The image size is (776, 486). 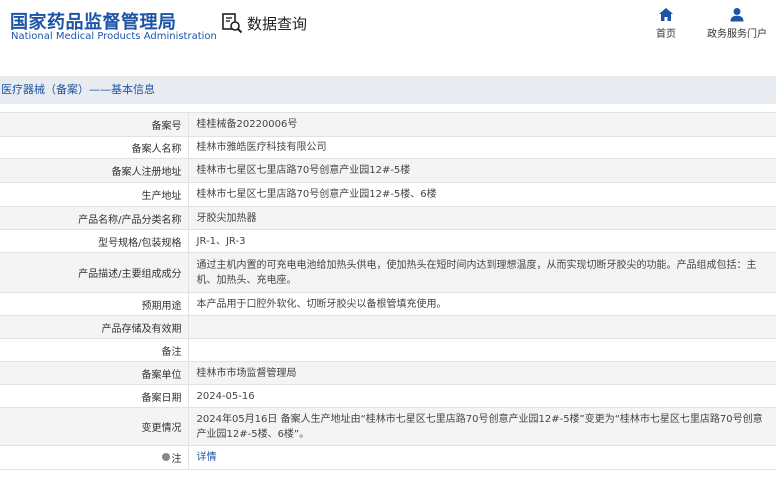 What do you see at coordinates (94, 396) in the screenshot?
I see `row-label: 备案日期` at bounding box center [94, 396].